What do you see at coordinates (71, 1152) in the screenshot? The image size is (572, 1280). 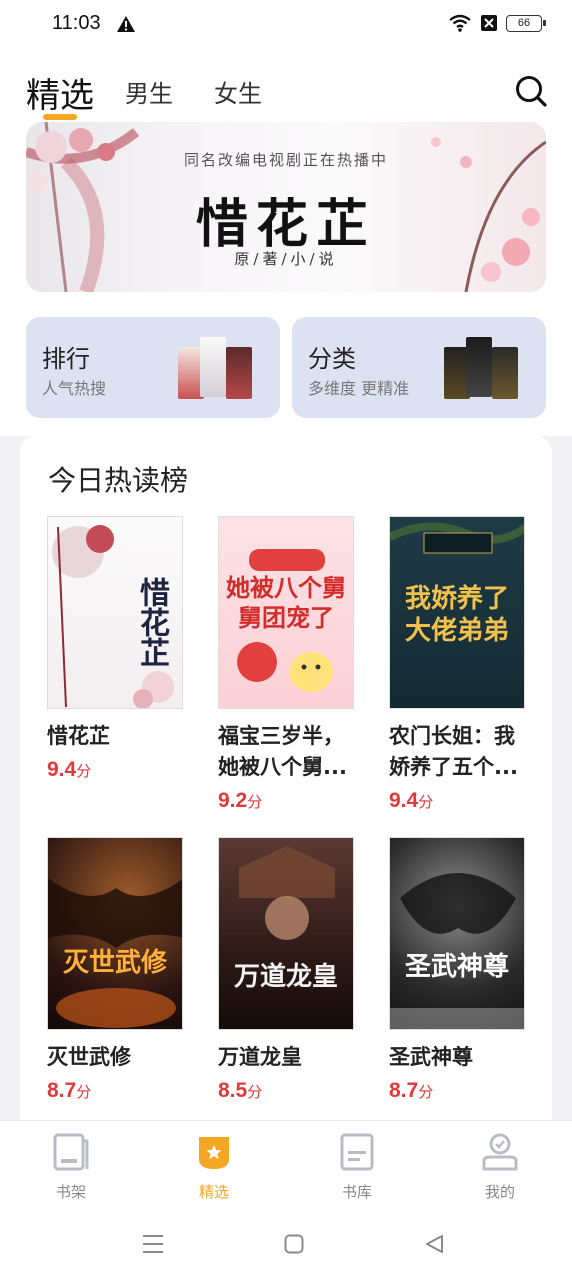 I see `bookshelf-icon` at bounding box center [71, 1152].